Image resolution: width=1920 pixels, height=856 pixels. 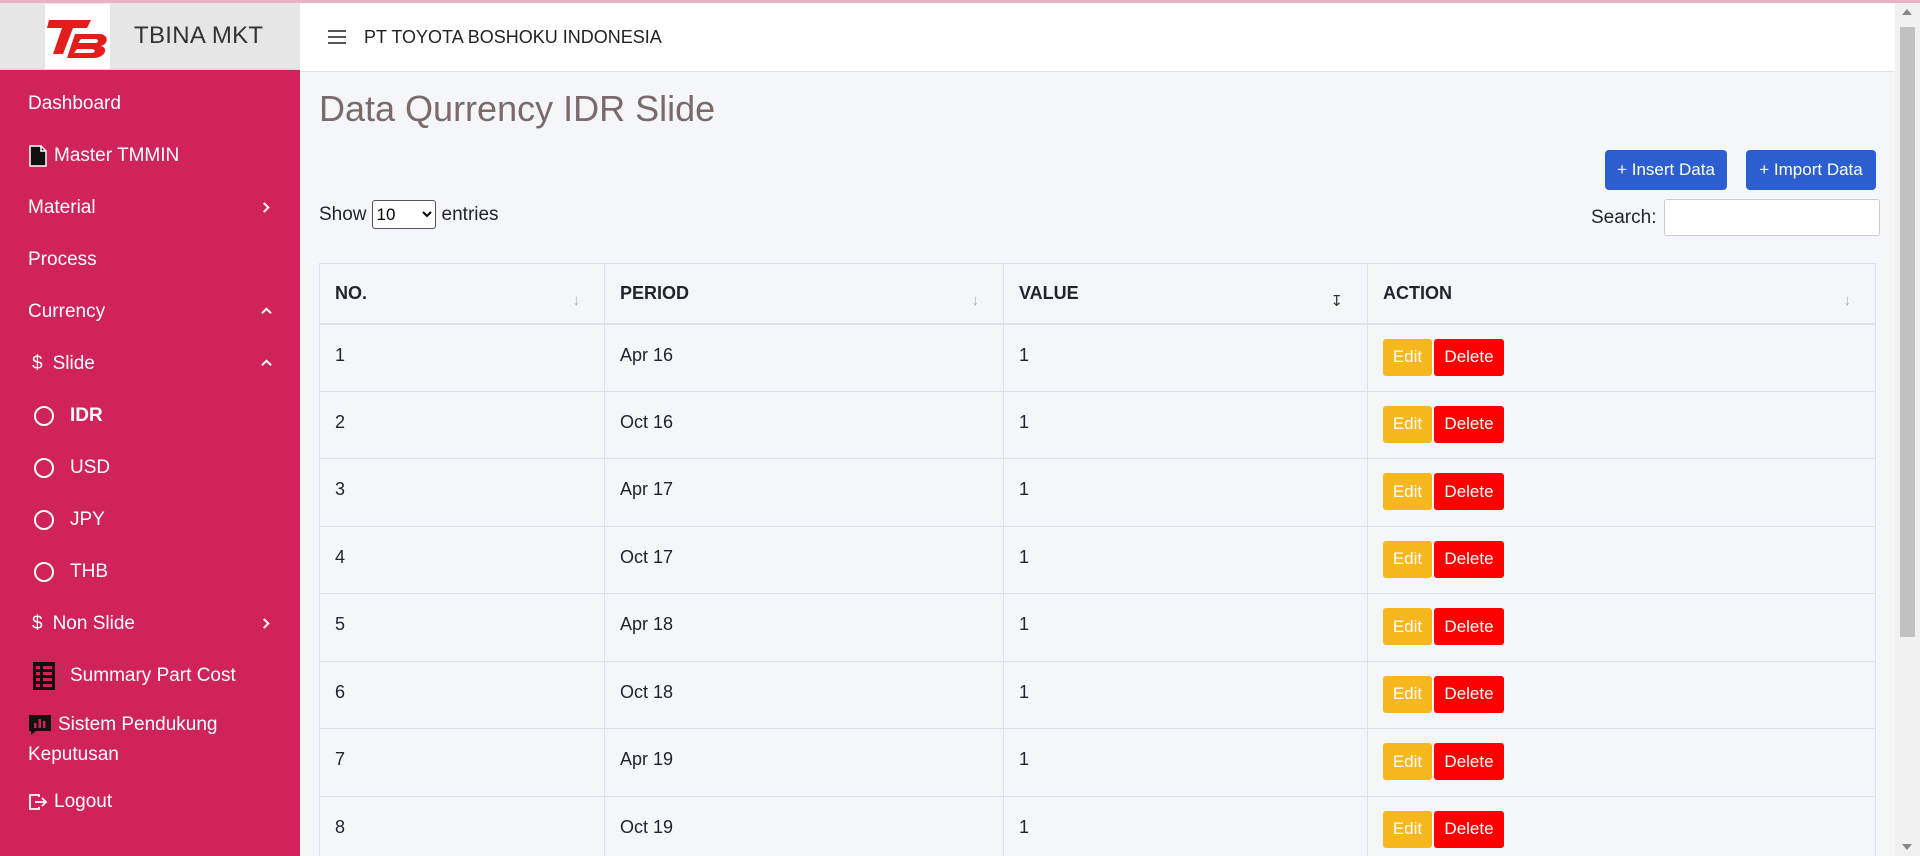 What do you see at coordinates (150, 520) in the screenshot?
I see `sidebar-item-jpy: JPY` at bounding box center [150, 520].